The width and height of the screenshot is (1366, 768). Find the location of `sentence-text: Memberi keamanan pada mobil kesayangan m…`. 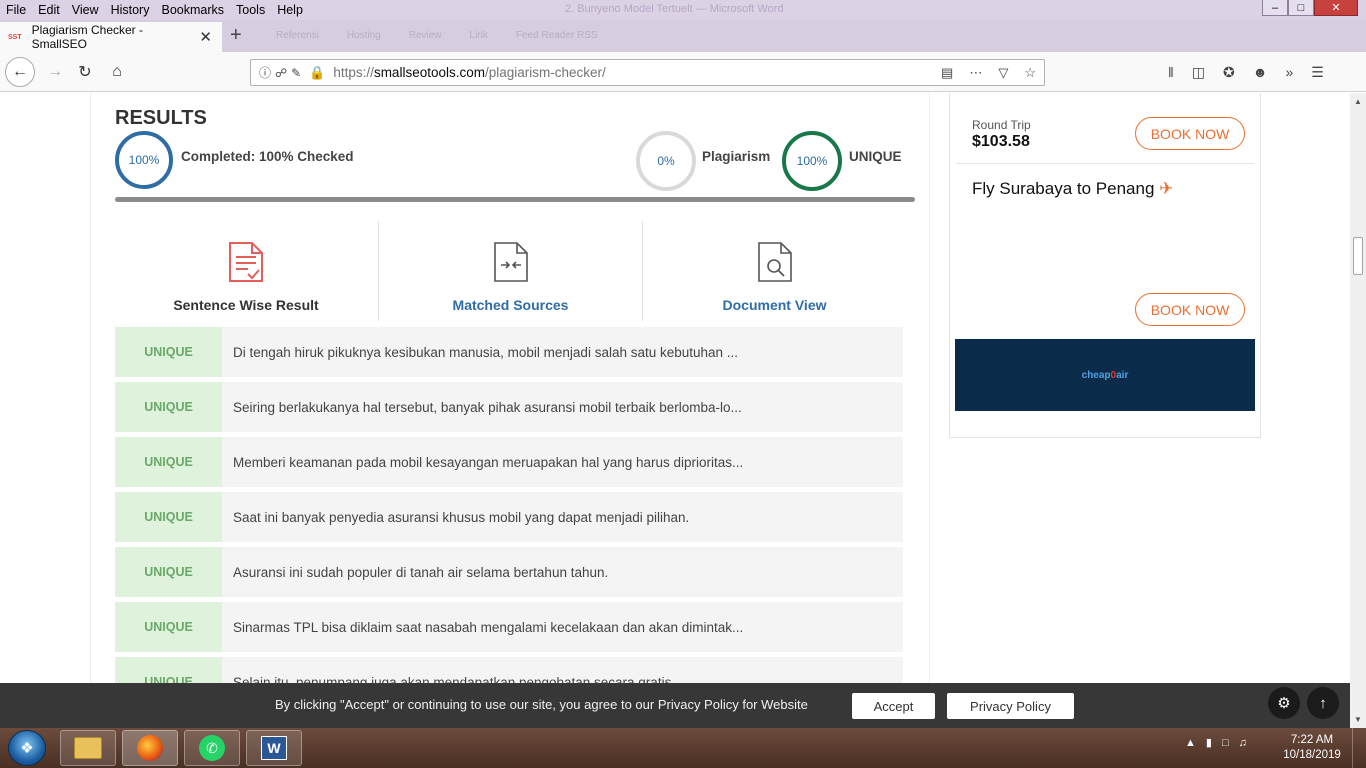

sentence-text: Memberi keamanan pada mobil kesayangan m… is located at coordinates (488, 462).